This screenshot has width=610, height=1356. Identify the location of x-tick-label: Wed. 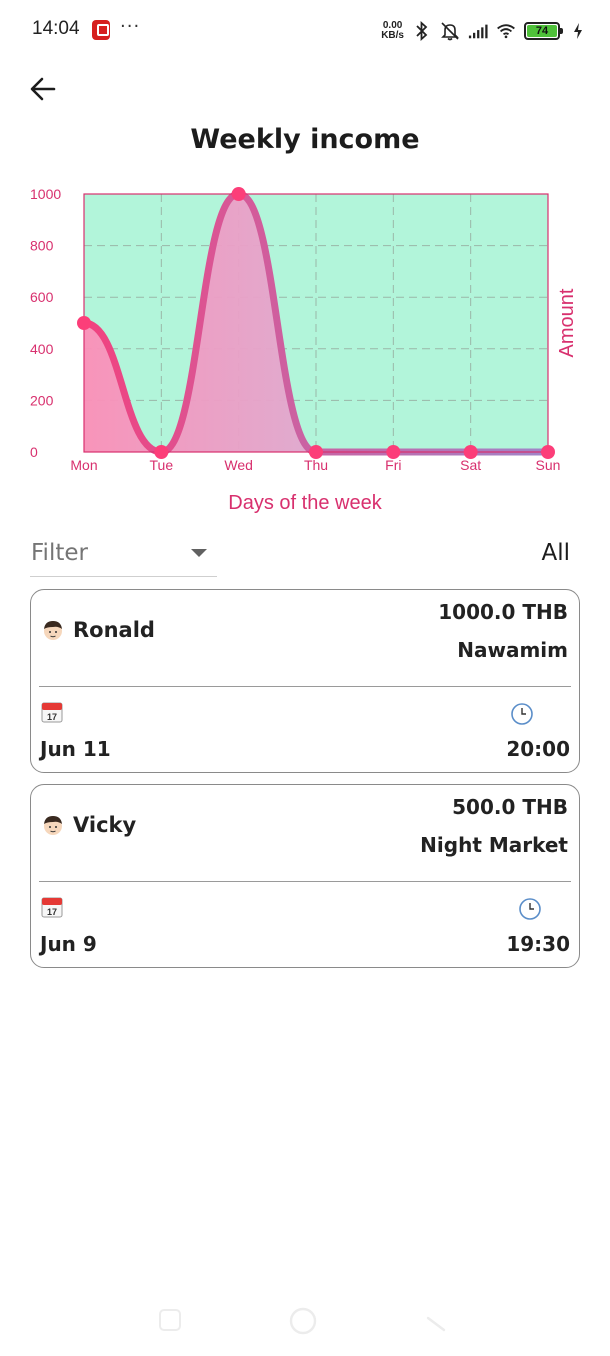
(238, 465).